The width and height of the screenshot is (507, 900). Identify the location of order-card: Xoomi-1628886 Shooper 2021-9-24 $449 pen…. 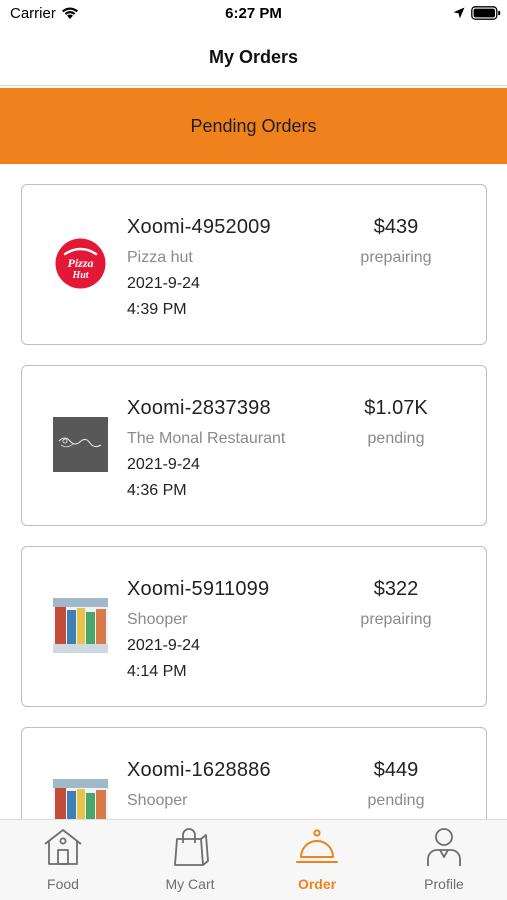
(254, 773).